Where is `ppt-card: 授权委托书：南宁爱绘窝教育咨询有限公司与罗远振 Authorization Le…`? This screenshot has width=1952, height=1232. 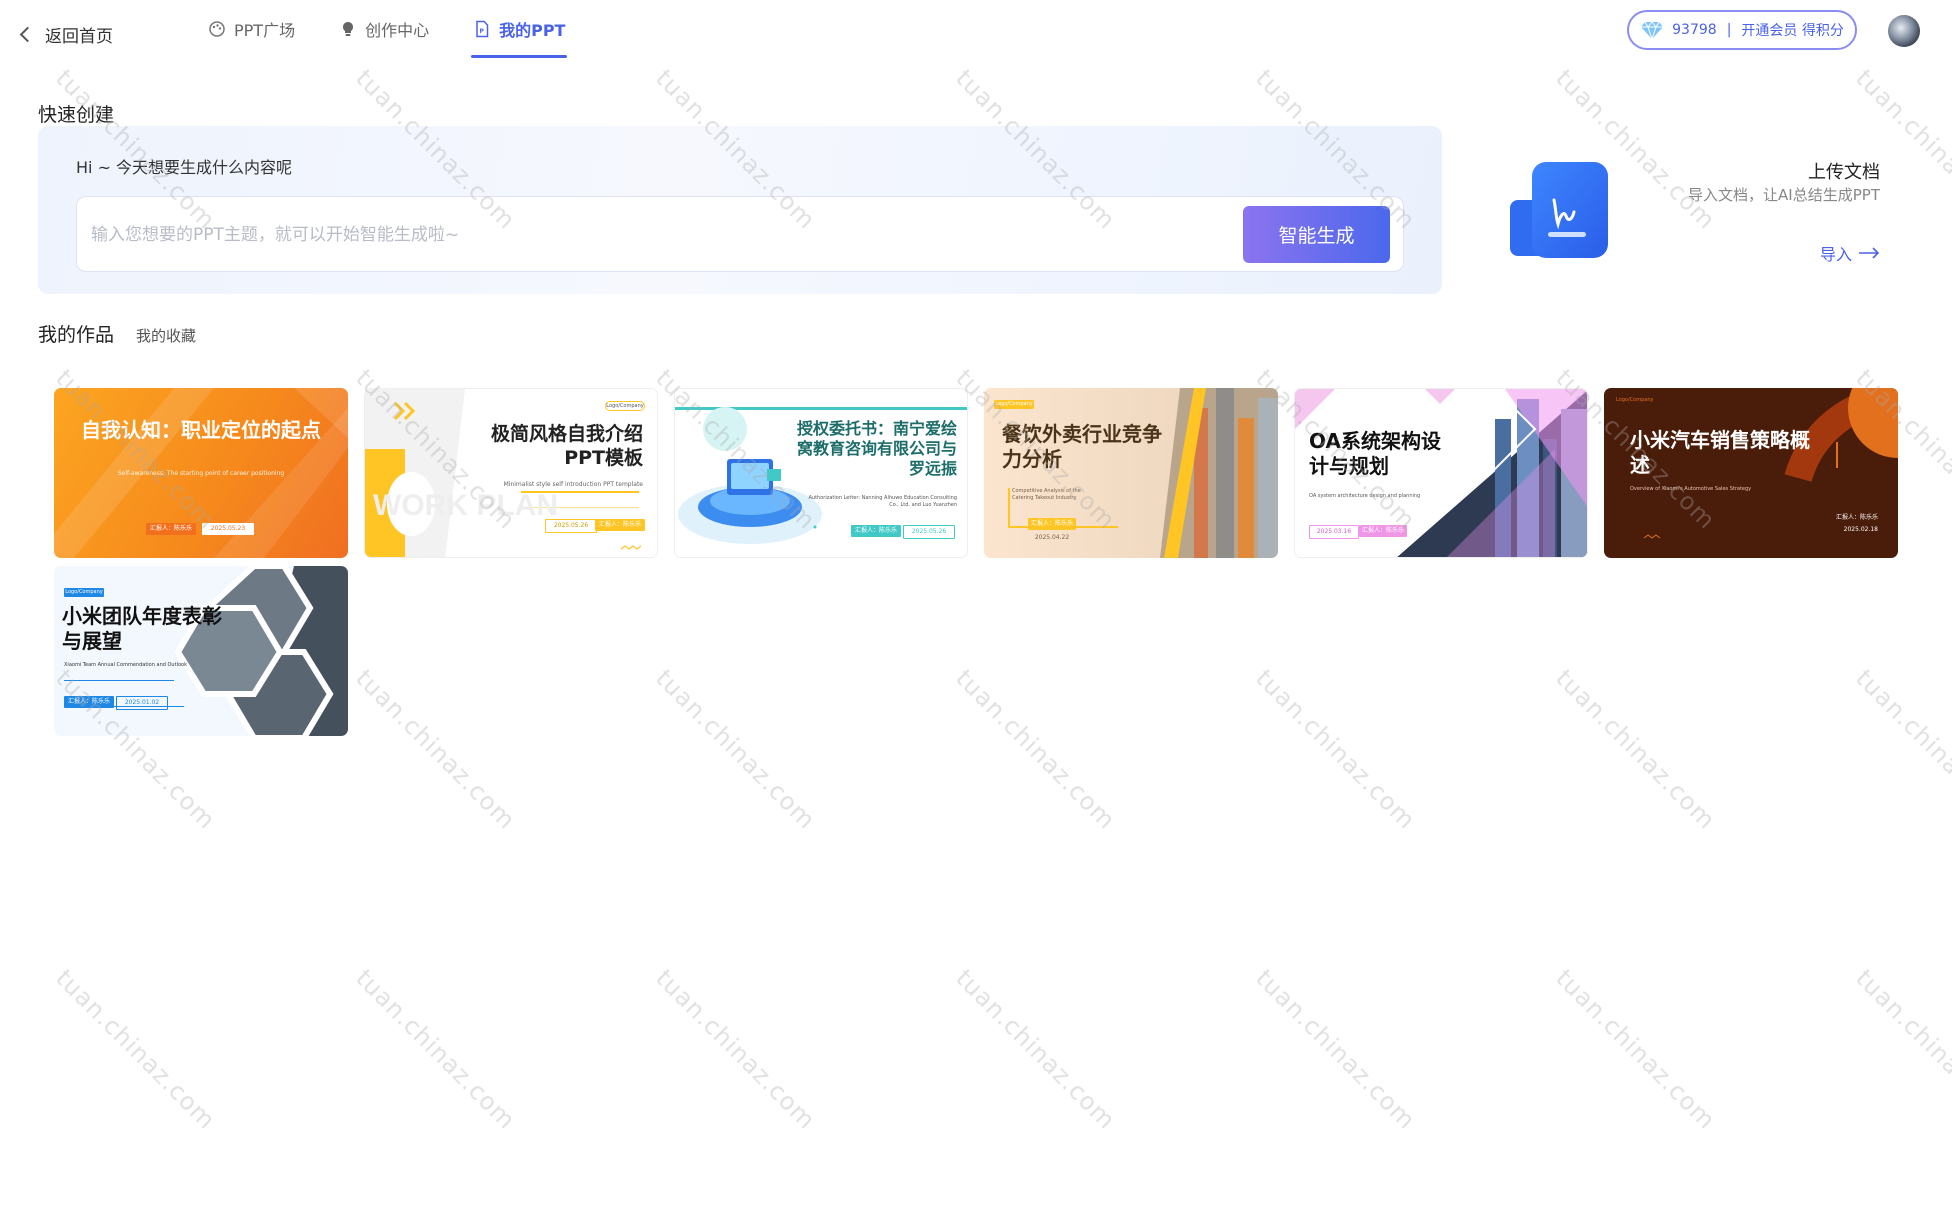 ppt-card: 授权委托书：南宁爱绘窝教育咨询有限公司与罗远振 Authorization Le… is located at coordinates (821, 473).